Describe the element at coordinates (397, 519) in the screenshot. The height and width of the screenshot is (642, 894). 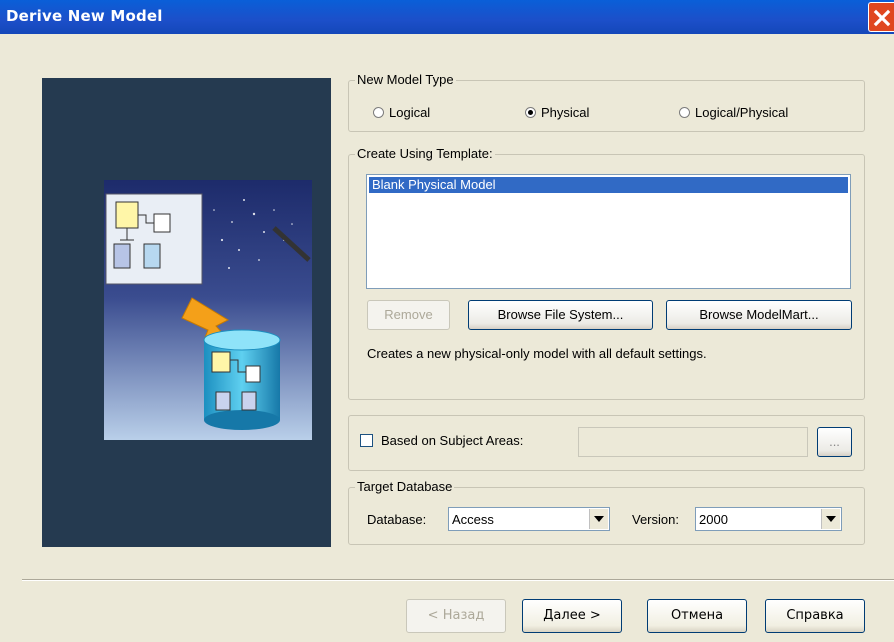
I see `database-label: Database:` at that location.